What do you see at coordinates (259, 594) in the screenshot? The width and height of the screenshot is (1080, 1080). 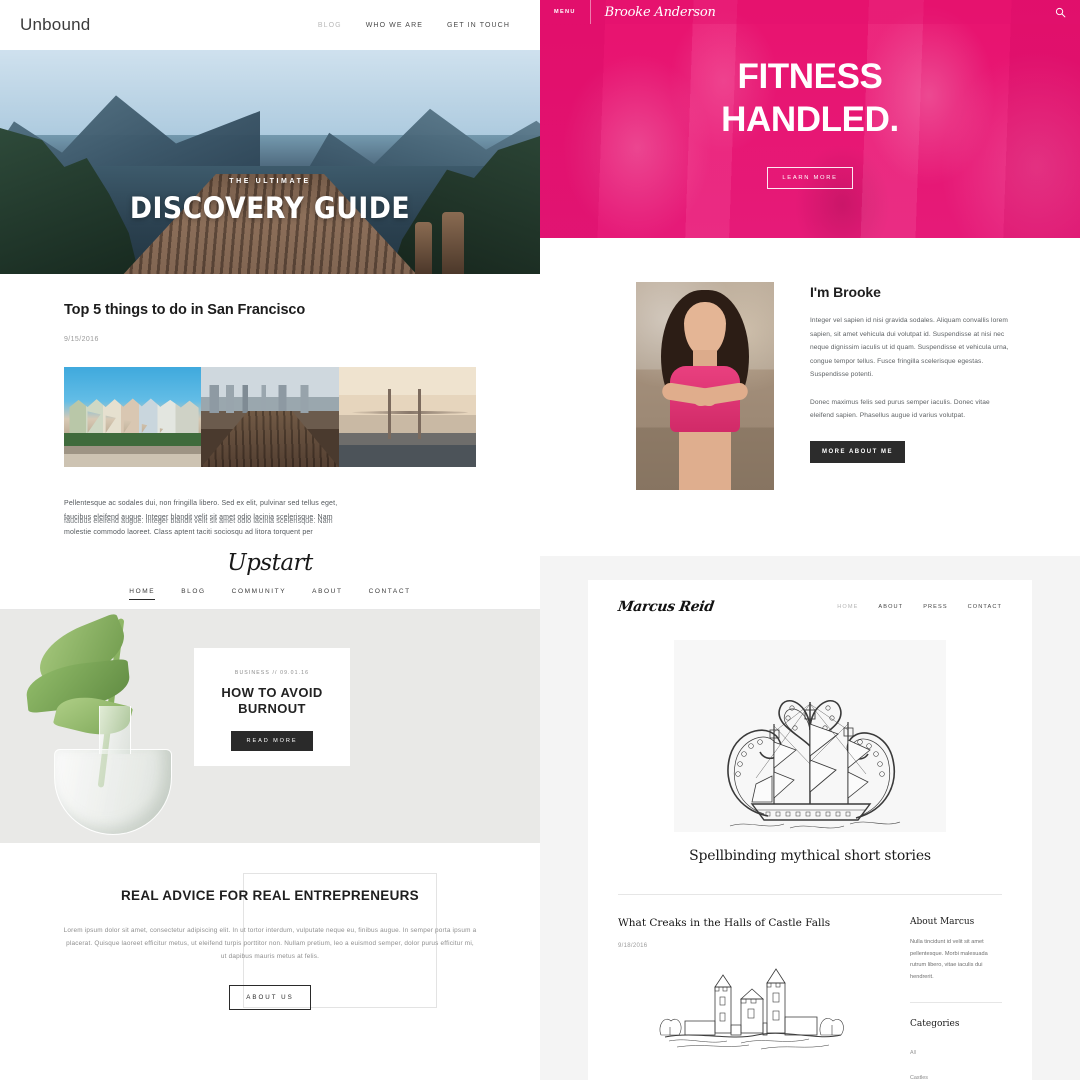 I see `nav-item-community: COMMUNITY` at bounding box center [259, 594].